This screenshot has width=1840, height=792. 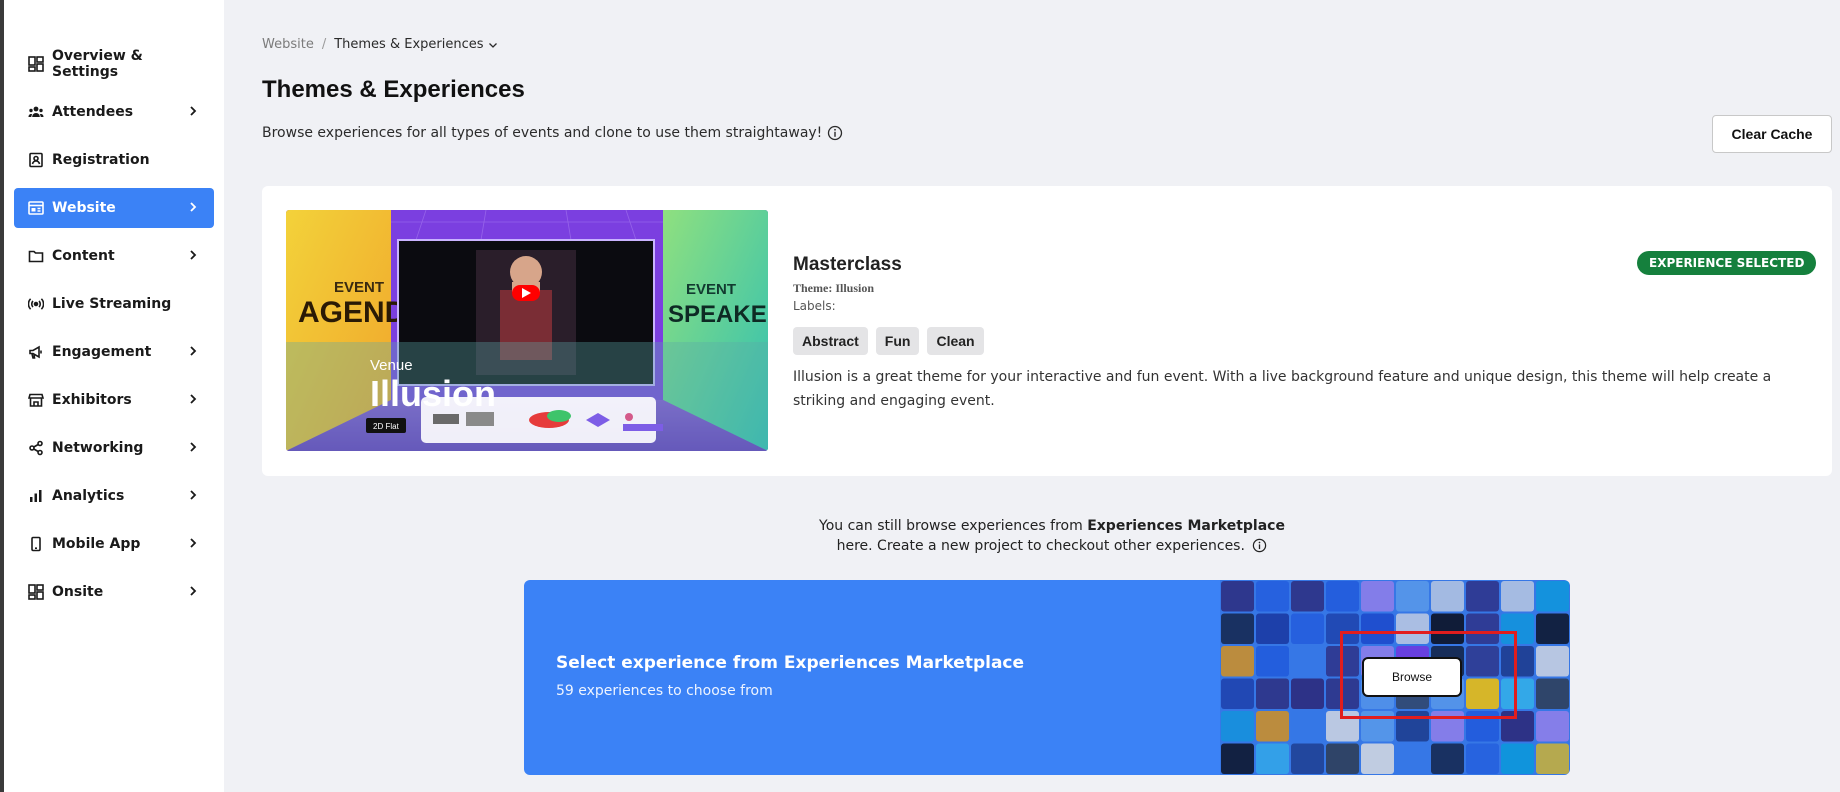 I want to click on tag-abstract: Abstract, so click(x=830, y=341).